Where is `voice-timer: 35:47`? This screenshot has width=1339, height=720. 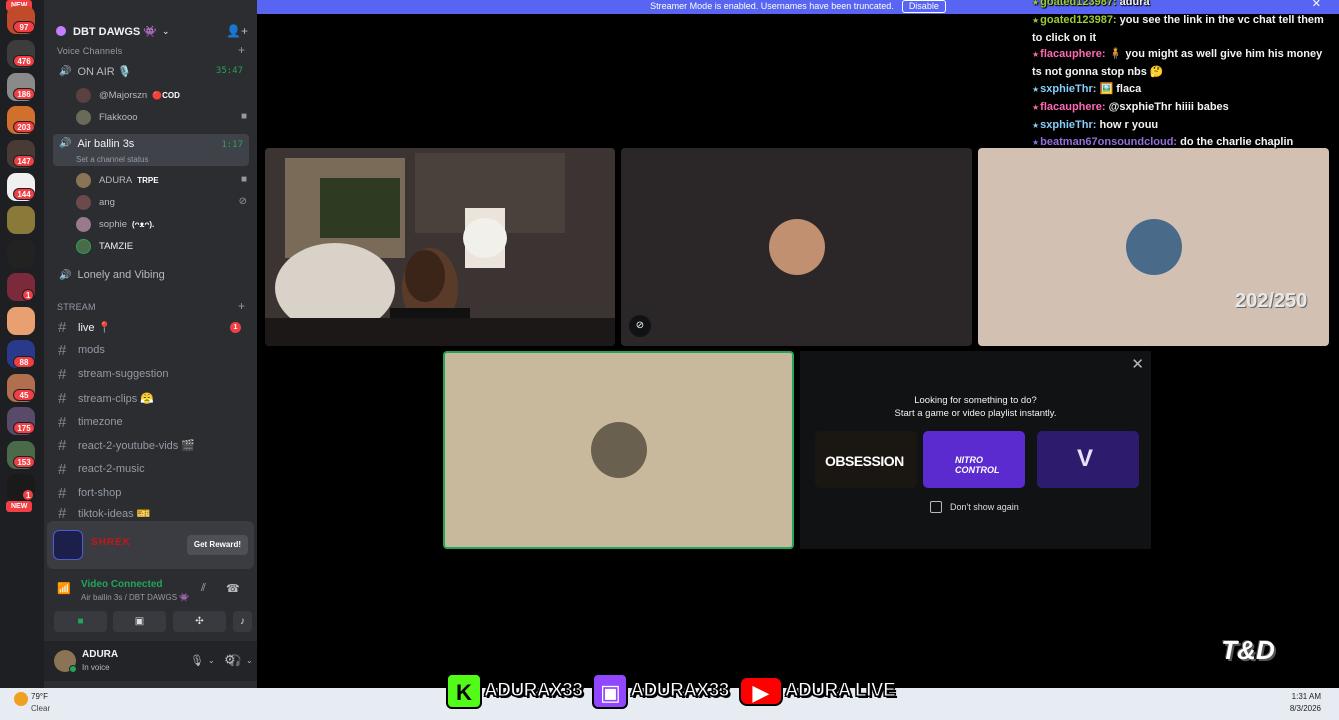
voice-timer: 35:47 is located at coordinates (229, 71).